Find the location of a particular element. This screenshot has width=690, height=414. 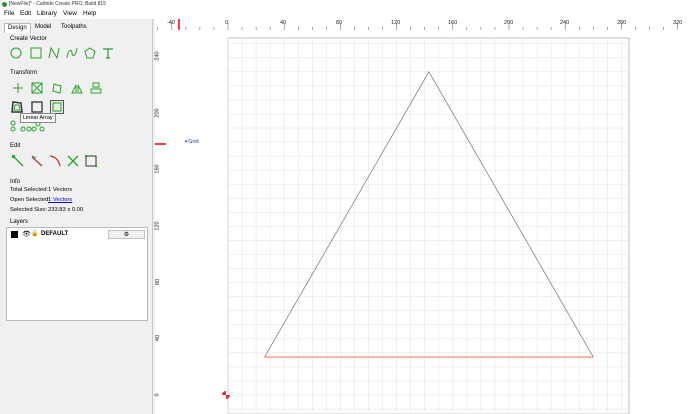

polygon-tool-icon is located at coordinates (90, 53).